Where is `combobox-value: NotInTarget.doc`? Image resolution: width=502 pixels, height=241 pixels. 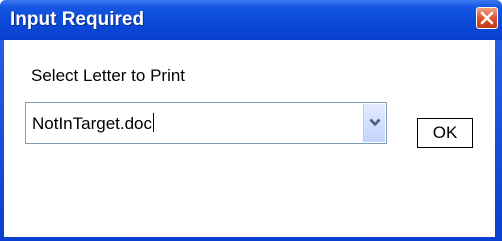 combobox-value: NotInTarget.doc is located at coordinates (93, 123).